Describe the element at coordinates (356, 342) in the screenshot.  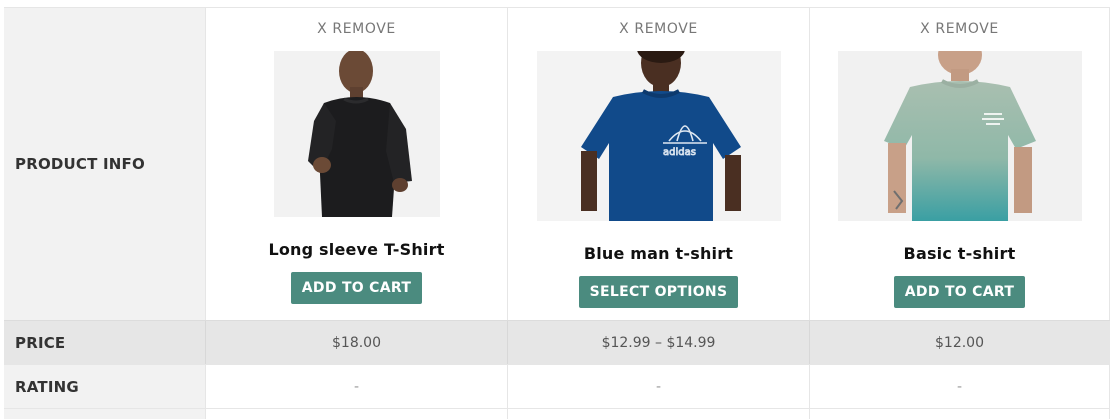
I see `price-value: $18.00` at that location.